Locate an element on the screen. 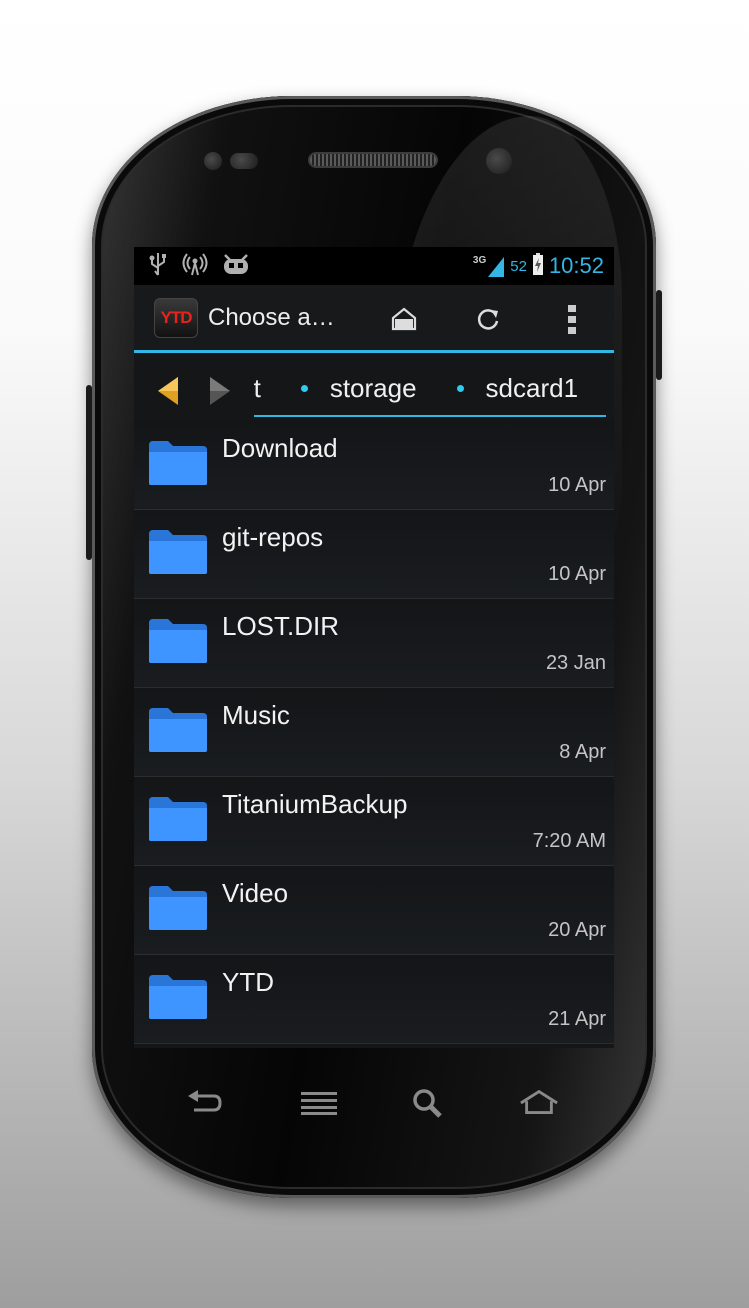  search-icon is located at coordinates (427, 1103).